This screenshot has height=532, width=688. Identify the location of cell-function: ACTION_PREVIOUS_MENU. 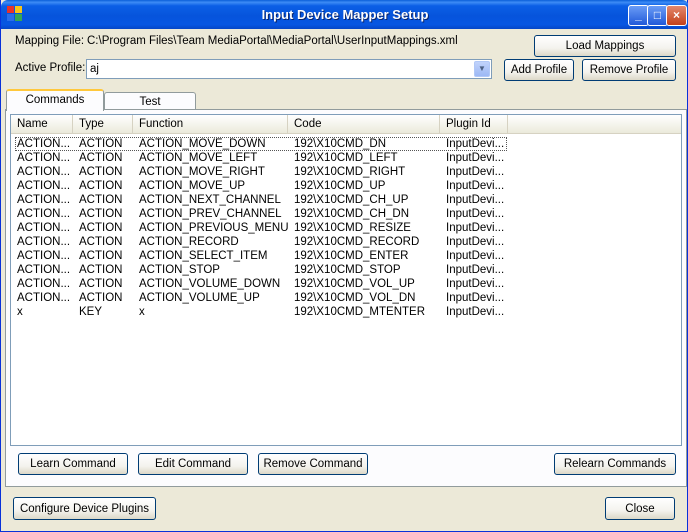
(213, 228).